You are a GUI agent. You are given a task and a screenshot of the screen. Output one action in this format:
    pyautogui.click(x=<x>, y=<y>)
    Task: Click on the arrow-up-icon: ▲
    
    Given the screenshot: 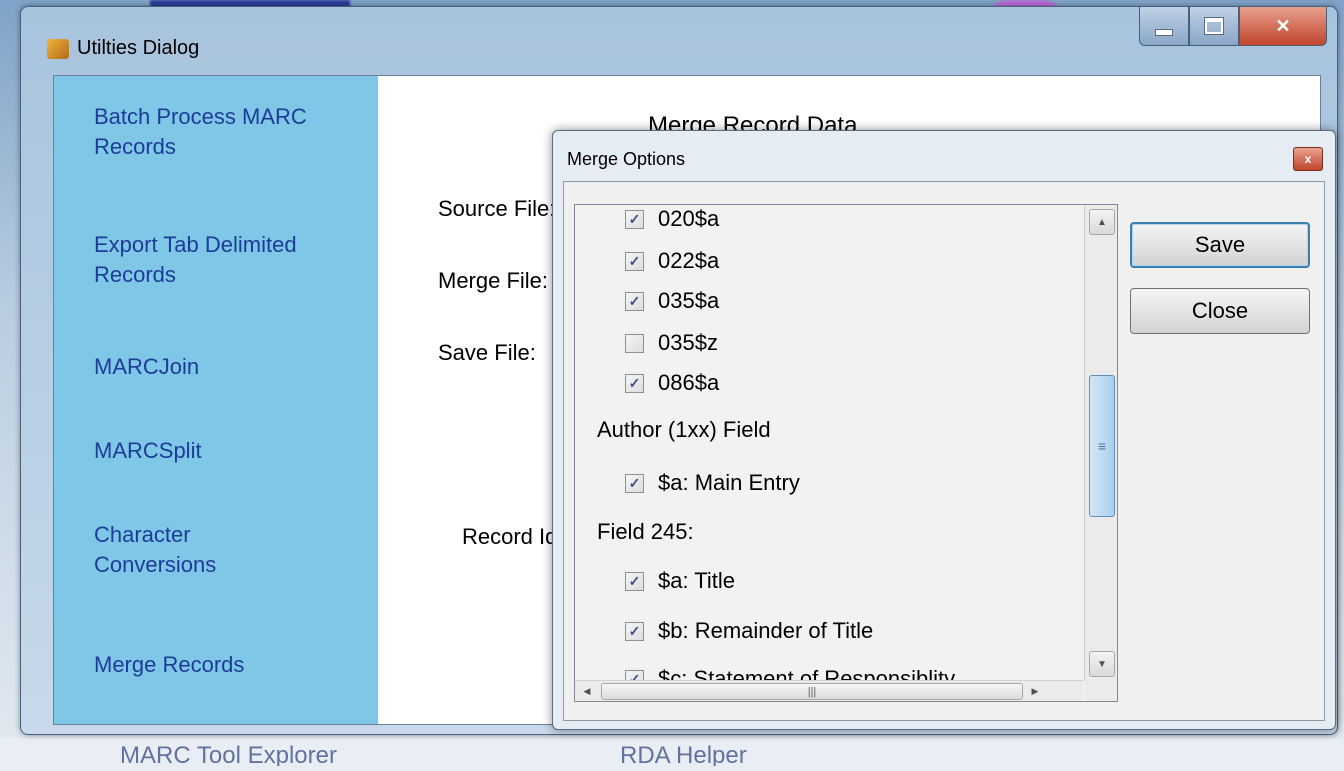 What is the action you would take?
    pyautogui.click(x=1102, y=222)
    